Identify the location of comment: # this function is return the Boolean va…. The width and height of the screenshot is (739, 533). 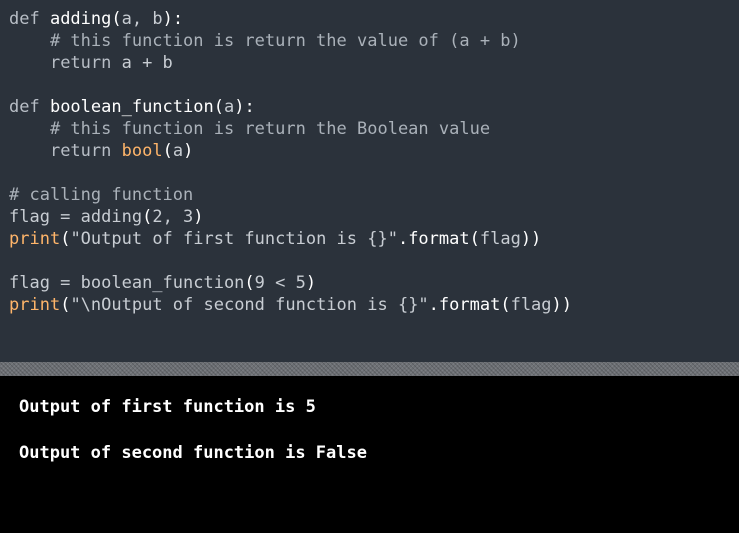
(270, 129).